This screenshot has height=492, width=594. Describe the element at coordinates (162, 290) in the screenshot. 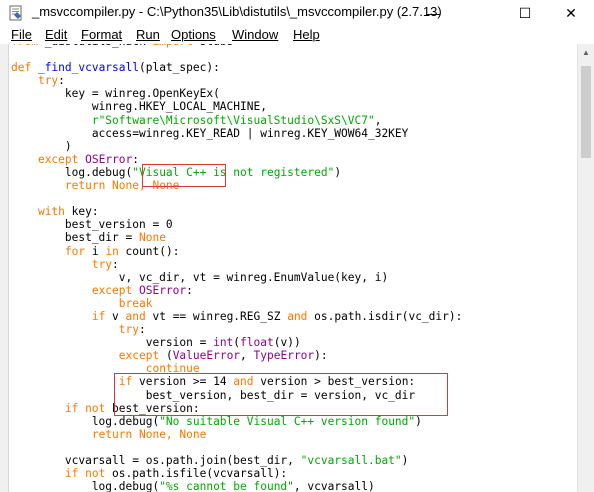

I see `code-token: OSError` at that location.